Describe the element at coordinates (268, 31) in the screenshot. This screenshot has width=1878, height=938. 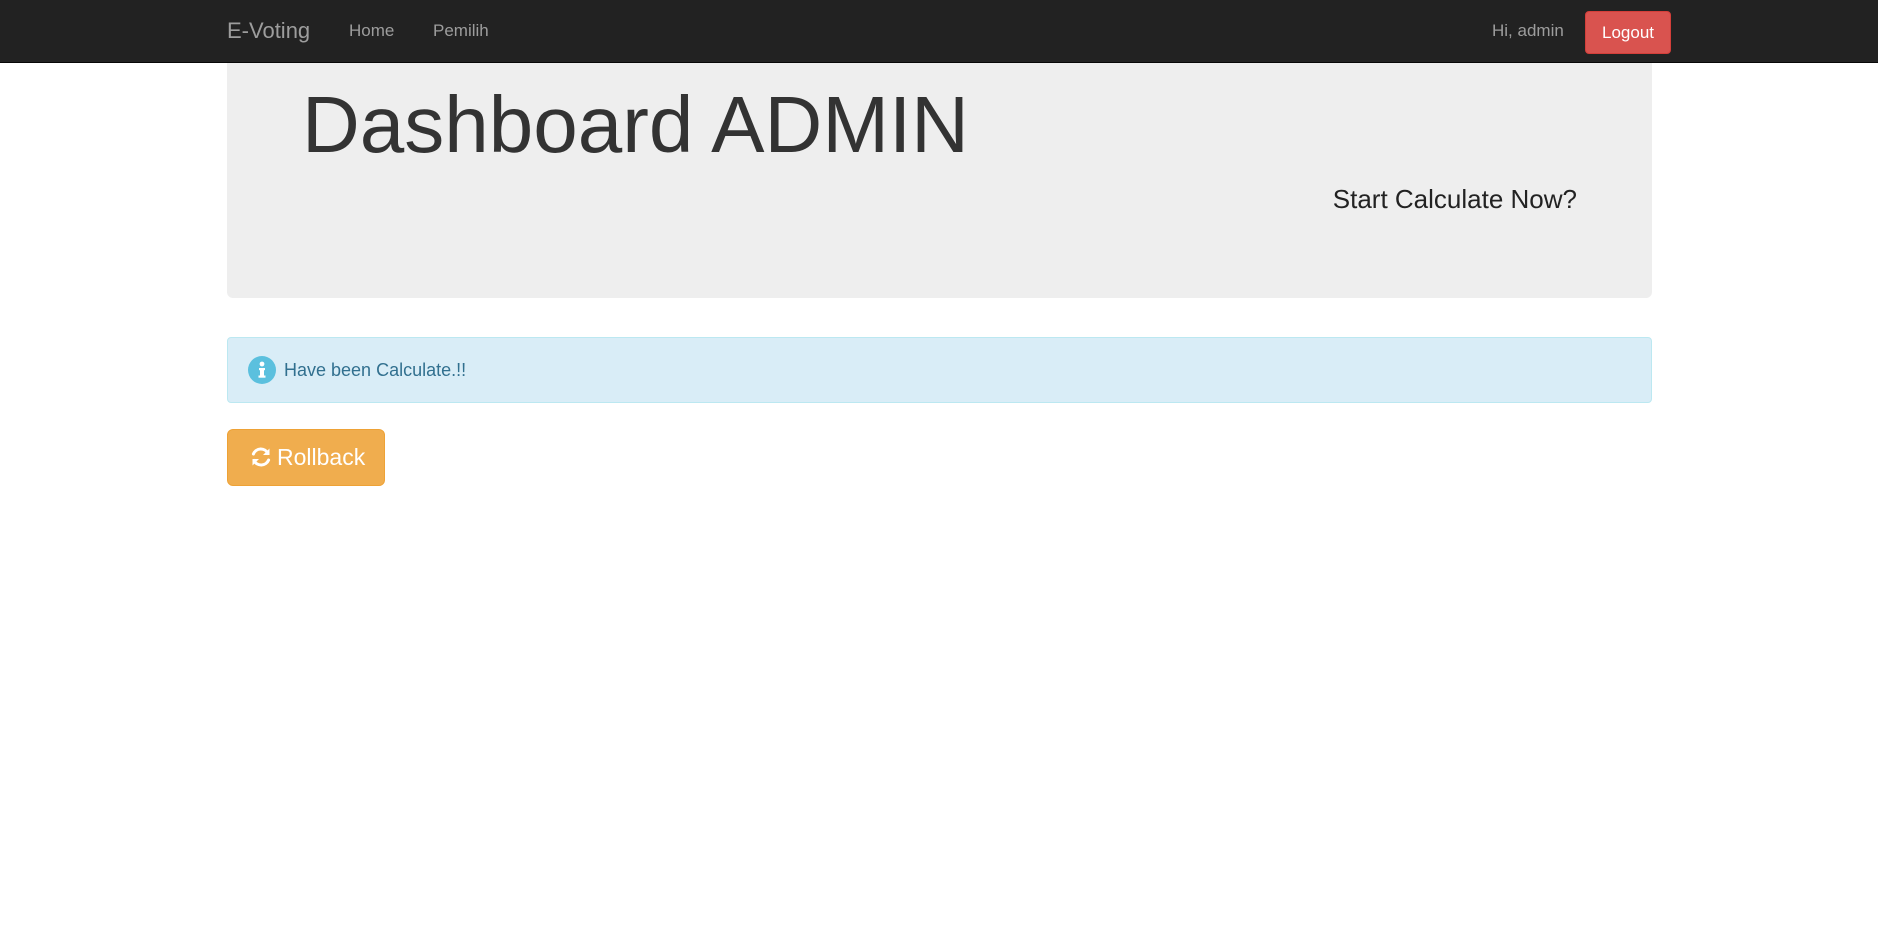
I see `brand-link: E-Voting` at that location.